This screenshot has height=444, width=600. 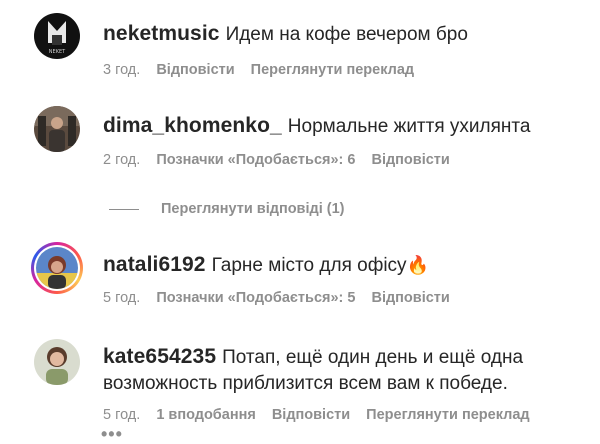 I want to click on view-replies-label: Переглянути відповіді (1), so click(x=253, y=209).